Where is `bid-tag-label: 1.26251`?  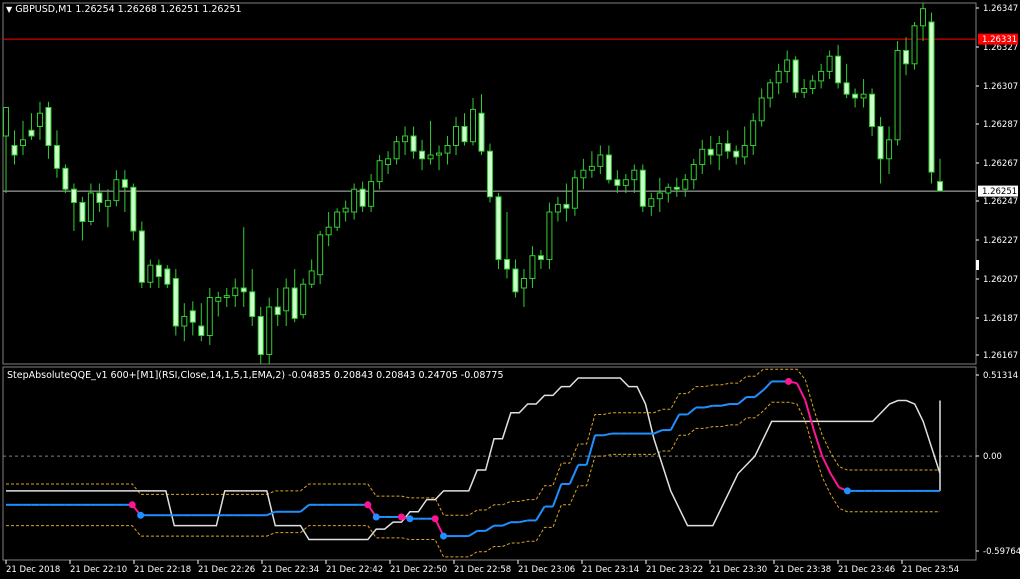 bid-tag-label: 1.26251 is located at coordinates (999, 192).